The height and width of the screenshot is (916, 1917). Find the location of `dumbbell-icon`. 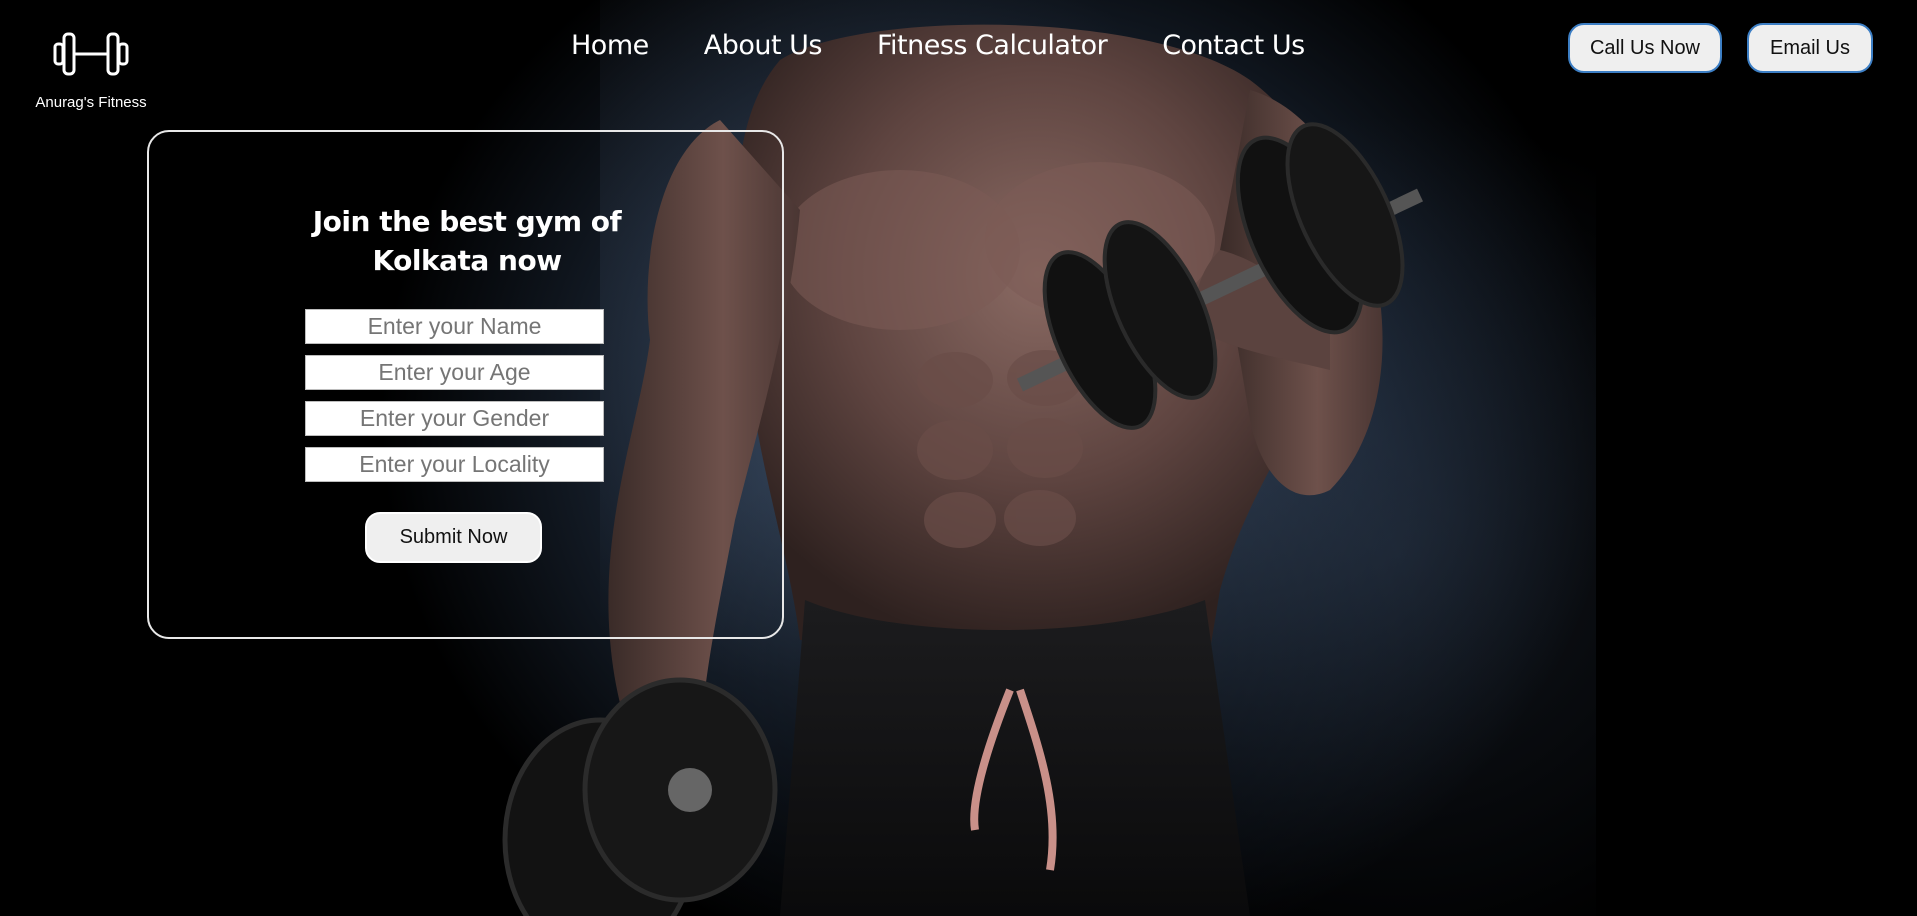

dumbbell-icon is located at coordinates (91, 54).